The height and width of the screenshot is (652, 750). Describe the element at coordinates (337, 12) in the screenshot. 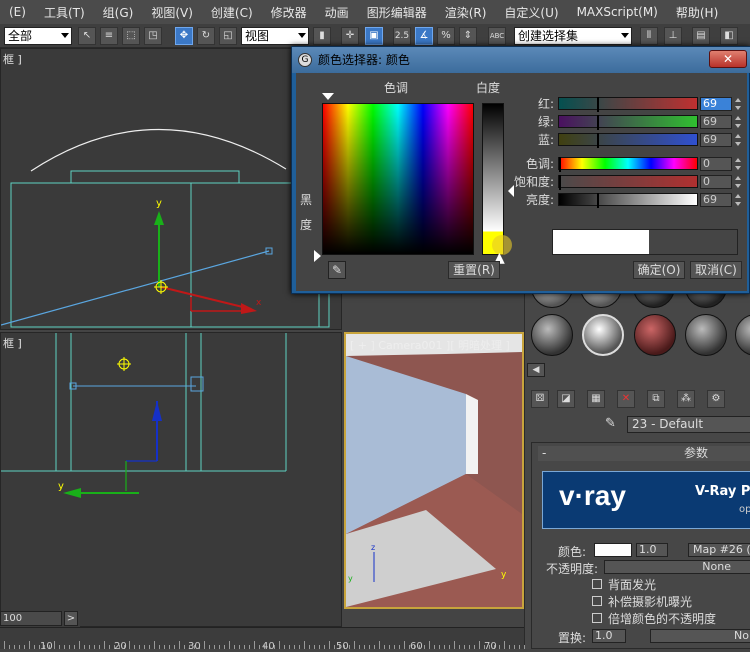

I see `menu-item: 动画` at that location.